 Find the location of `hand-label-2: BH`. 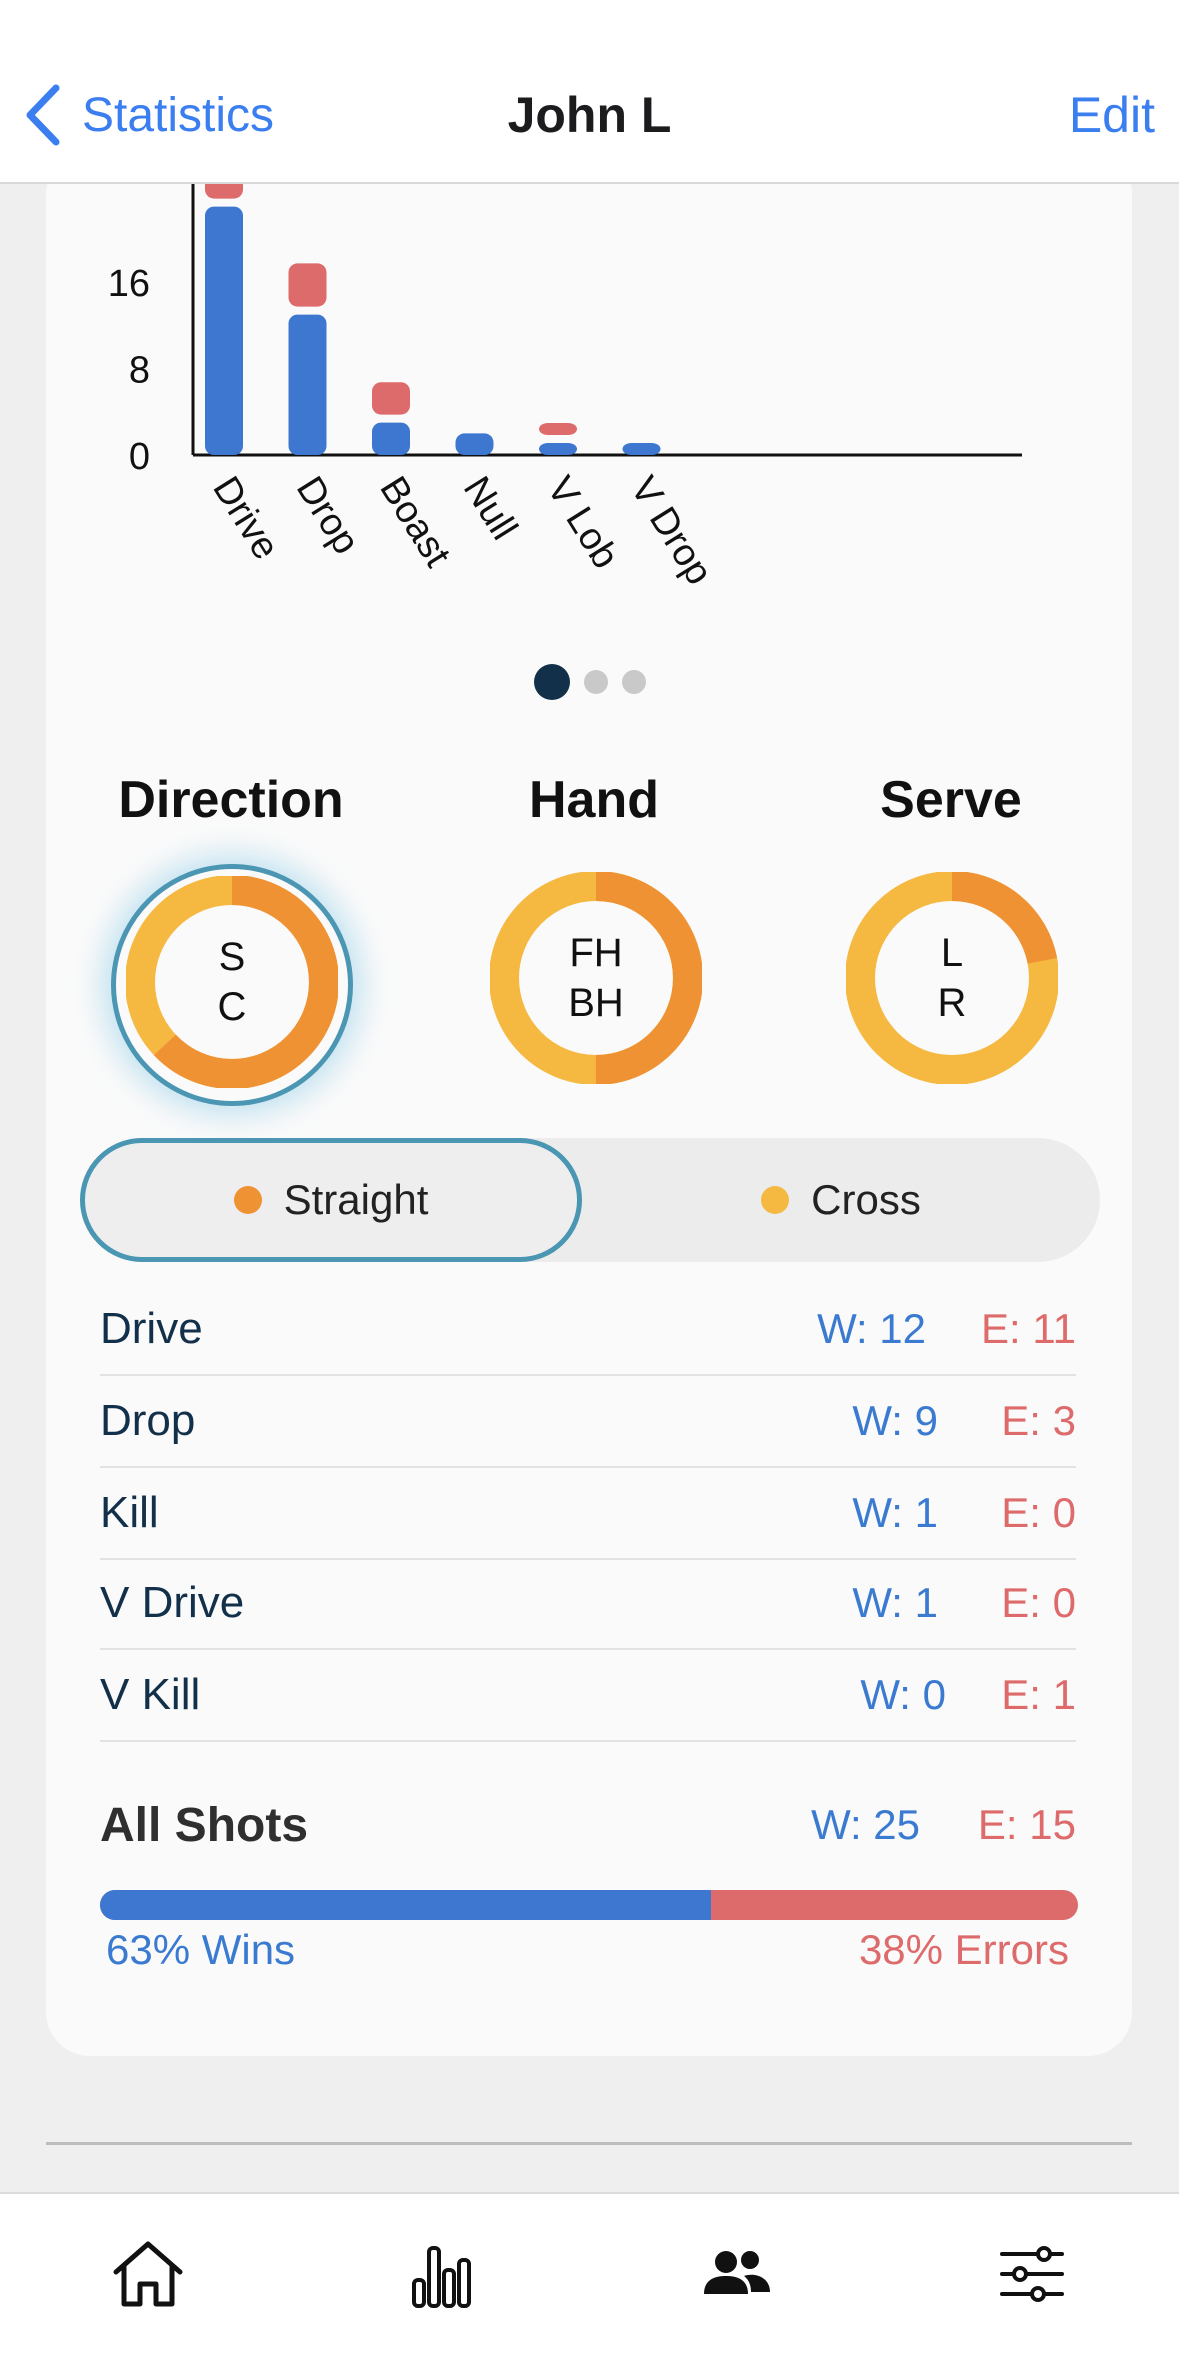

hand-label-2: BH is located at coordinates (596, 1003).